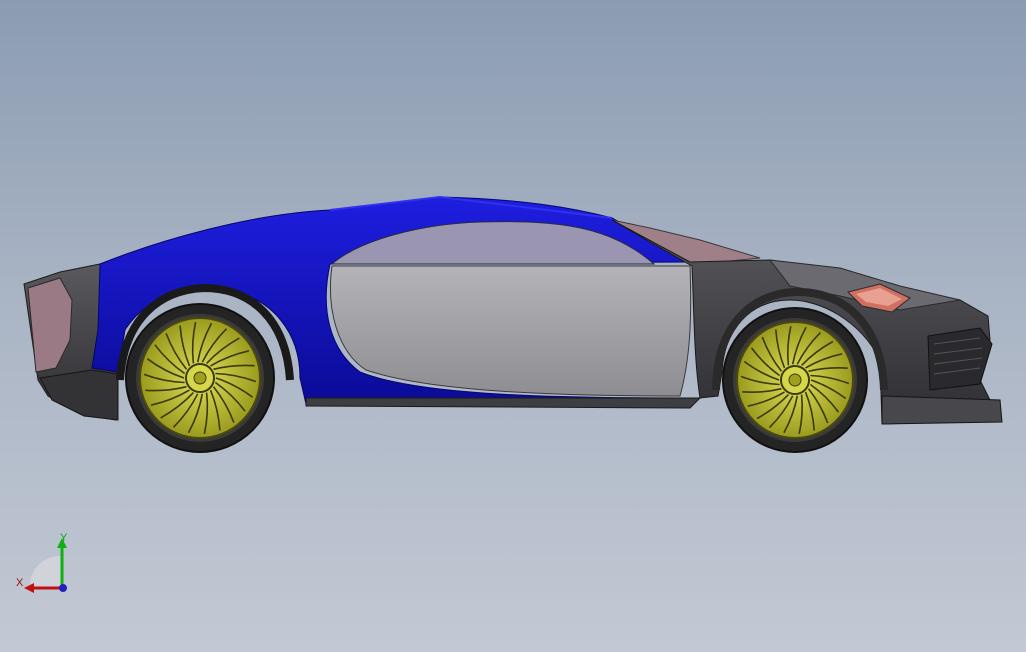 The image size is (1026, 652). What do you see at coordinates (960, 359) in the screenshot?
I see `front-intake` at bounding box center [960, 359].